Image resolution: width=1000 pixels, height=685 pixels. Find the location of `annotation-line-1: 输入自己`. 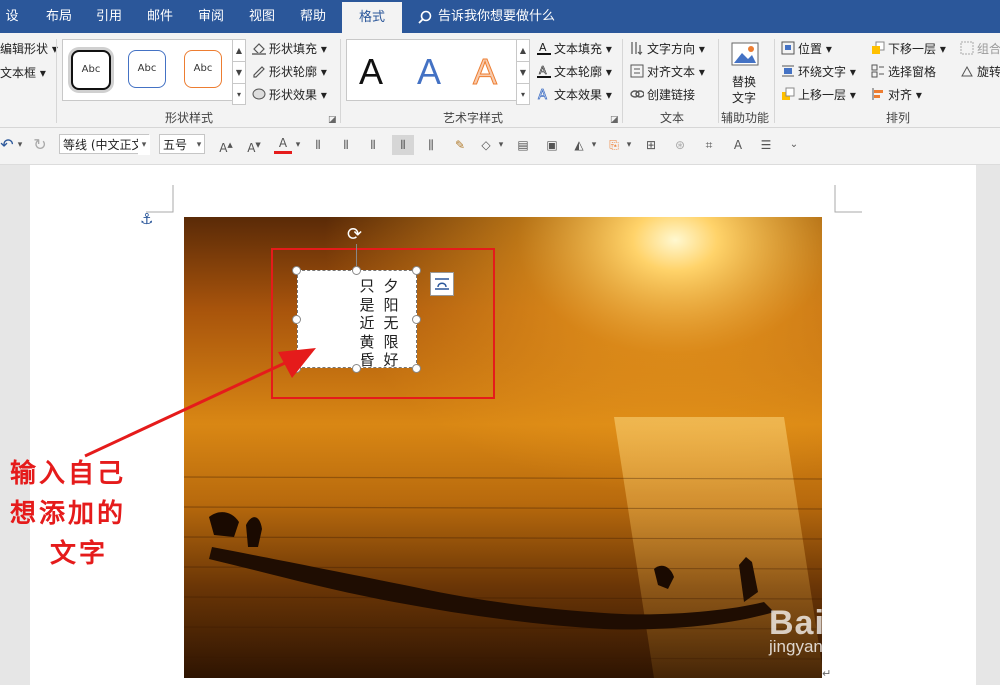

annotation-line-1: 输入自己 is located at coordinates (68, 474).